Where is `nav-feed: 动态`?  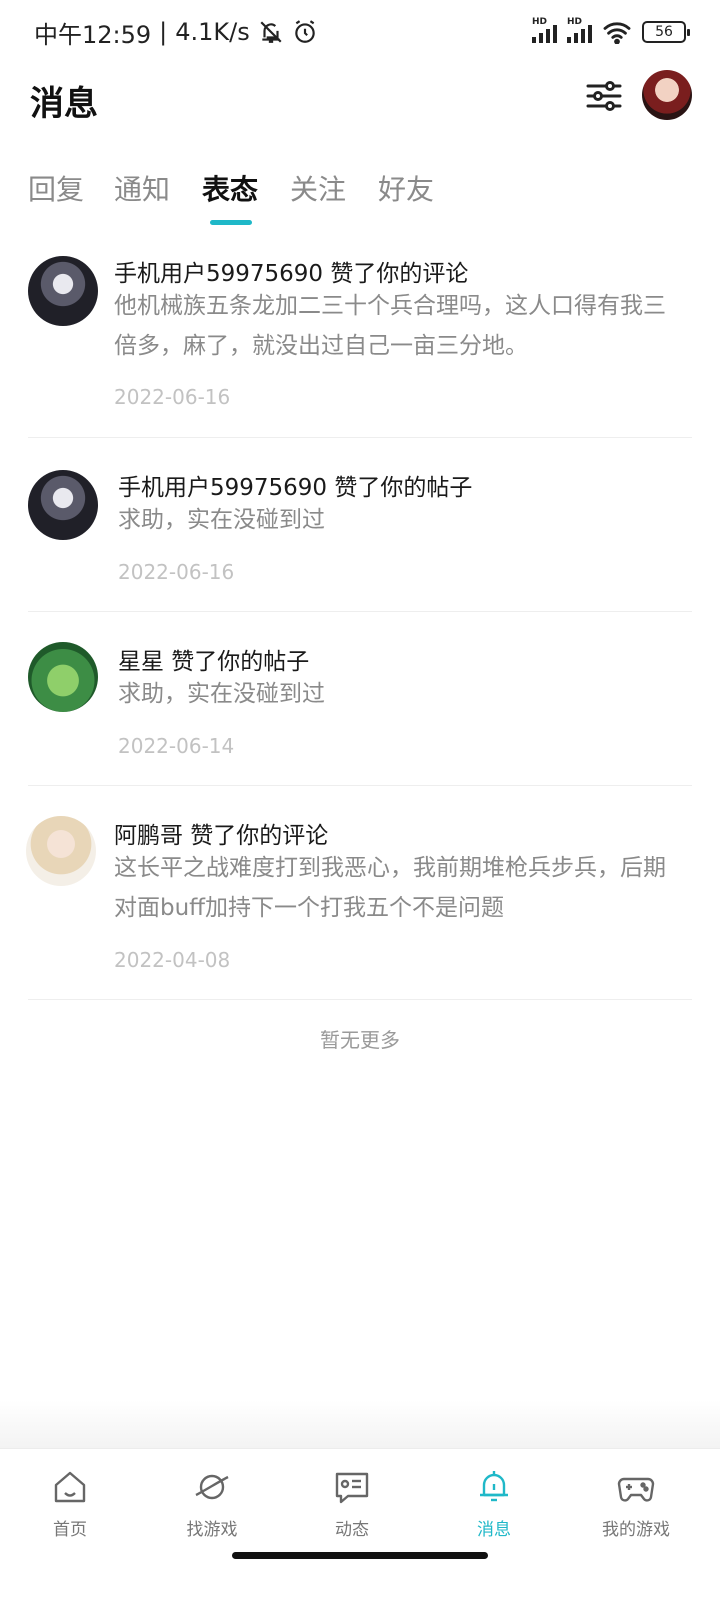 nav-feed: 动态 is located at coordinates (352, 1503).